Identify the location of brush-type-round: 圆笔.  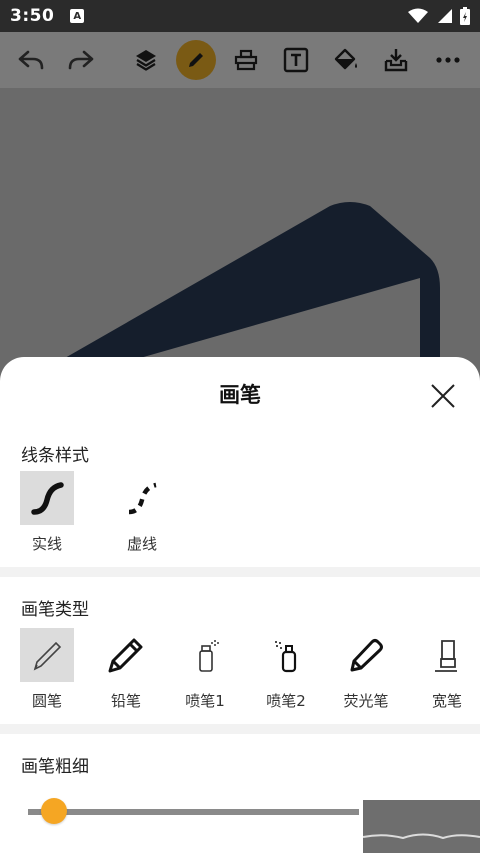
(47, 669).